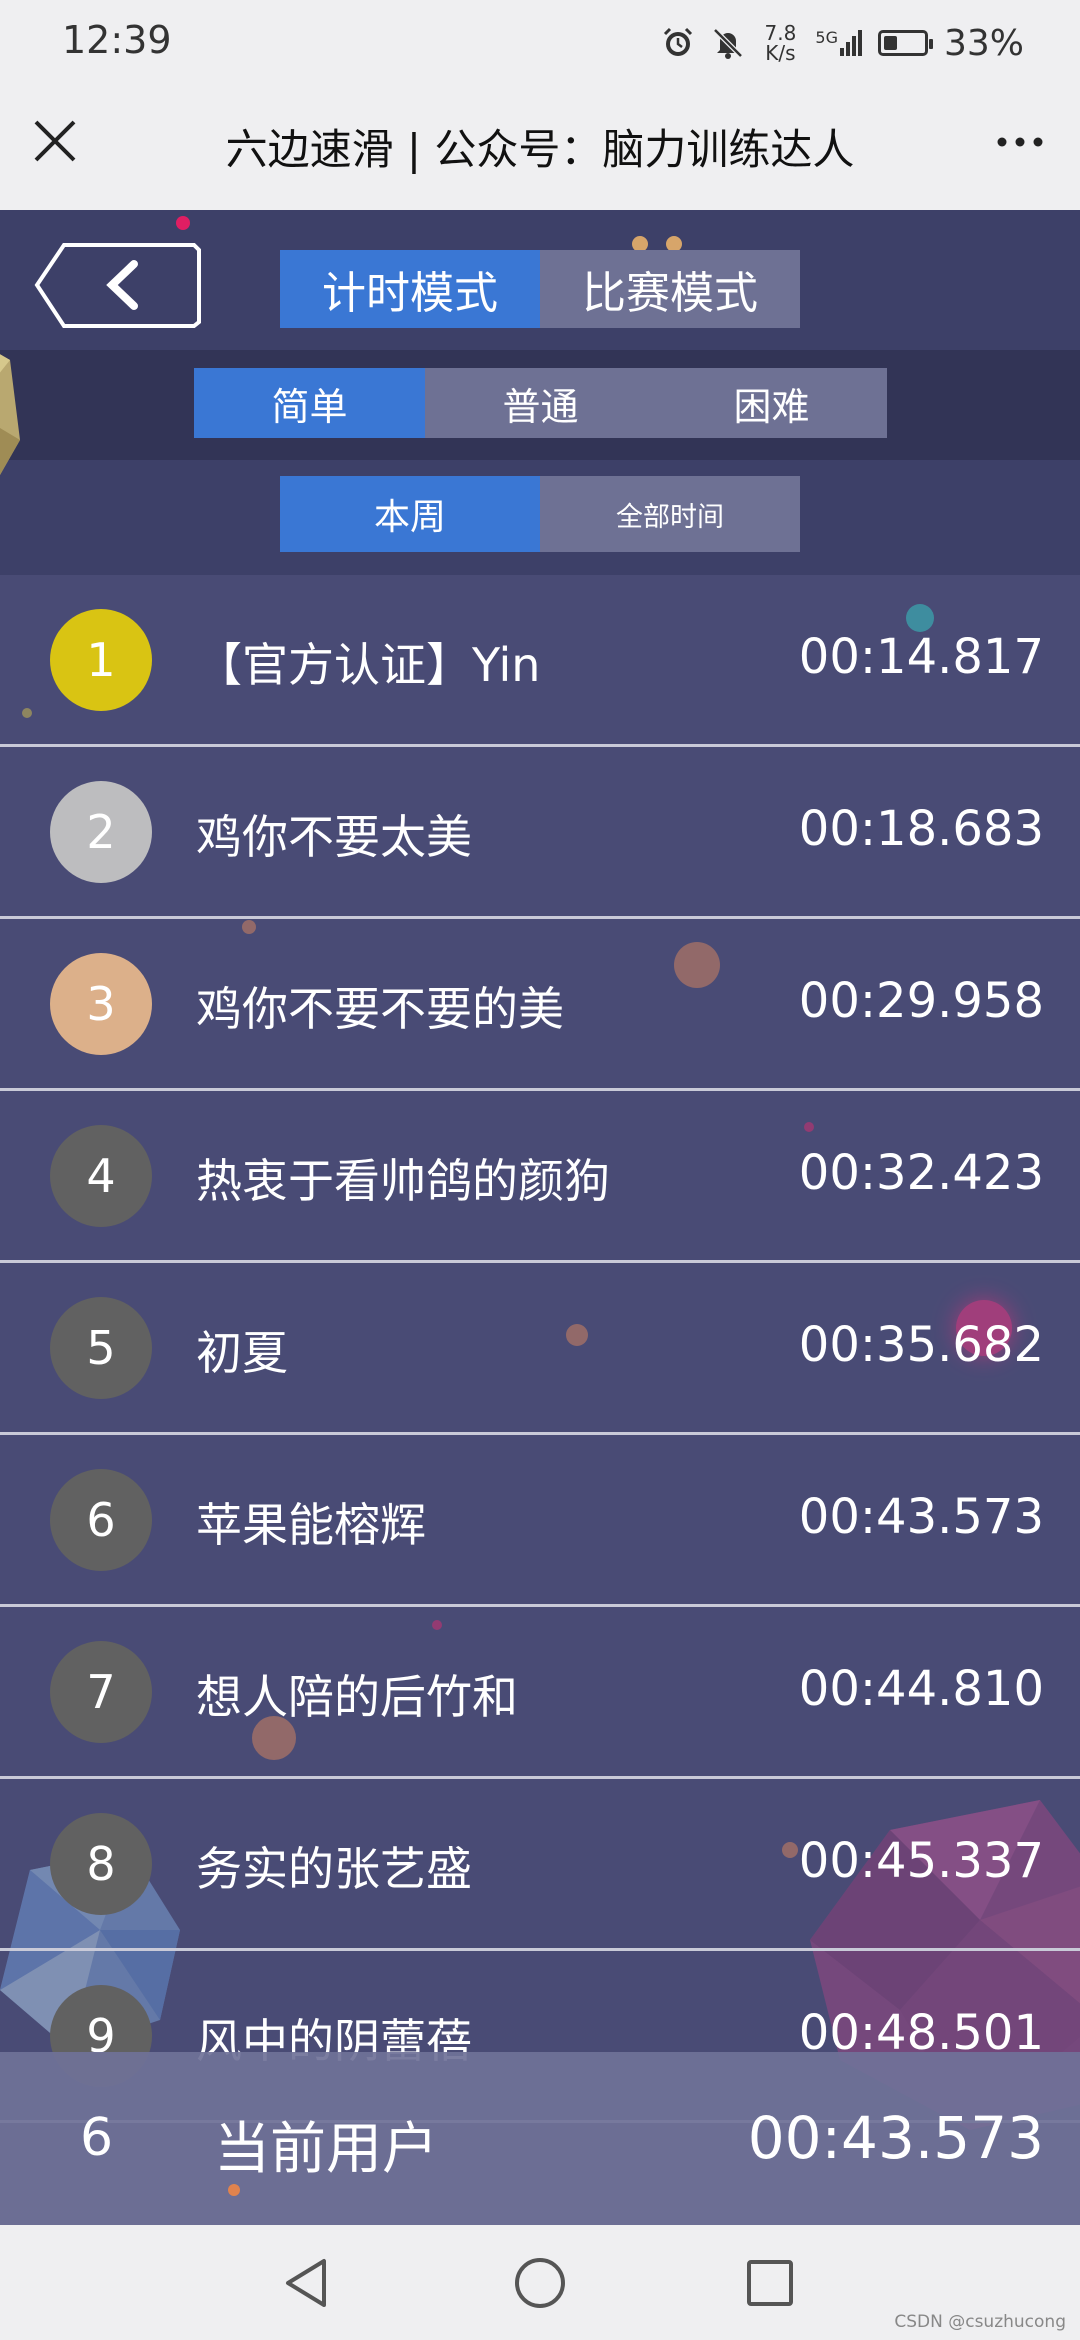 This screenshot has width=1080, height=2340. Describe the element at coordinates (308, 2283) in the screenshot. I see `back-triangle-icon` at that location.